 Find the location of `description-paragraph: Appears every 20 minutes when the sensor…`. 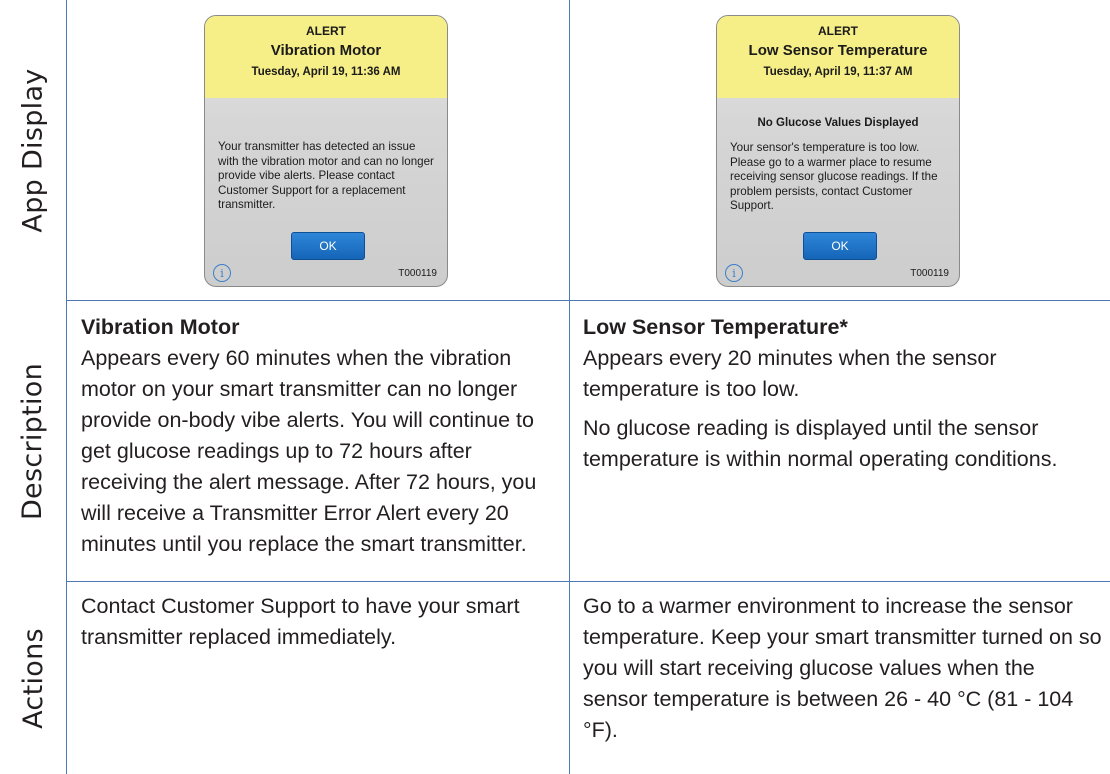

description-paragraph: Appears every 20 minutes when the sensor… is located at coordinates (790, 373).